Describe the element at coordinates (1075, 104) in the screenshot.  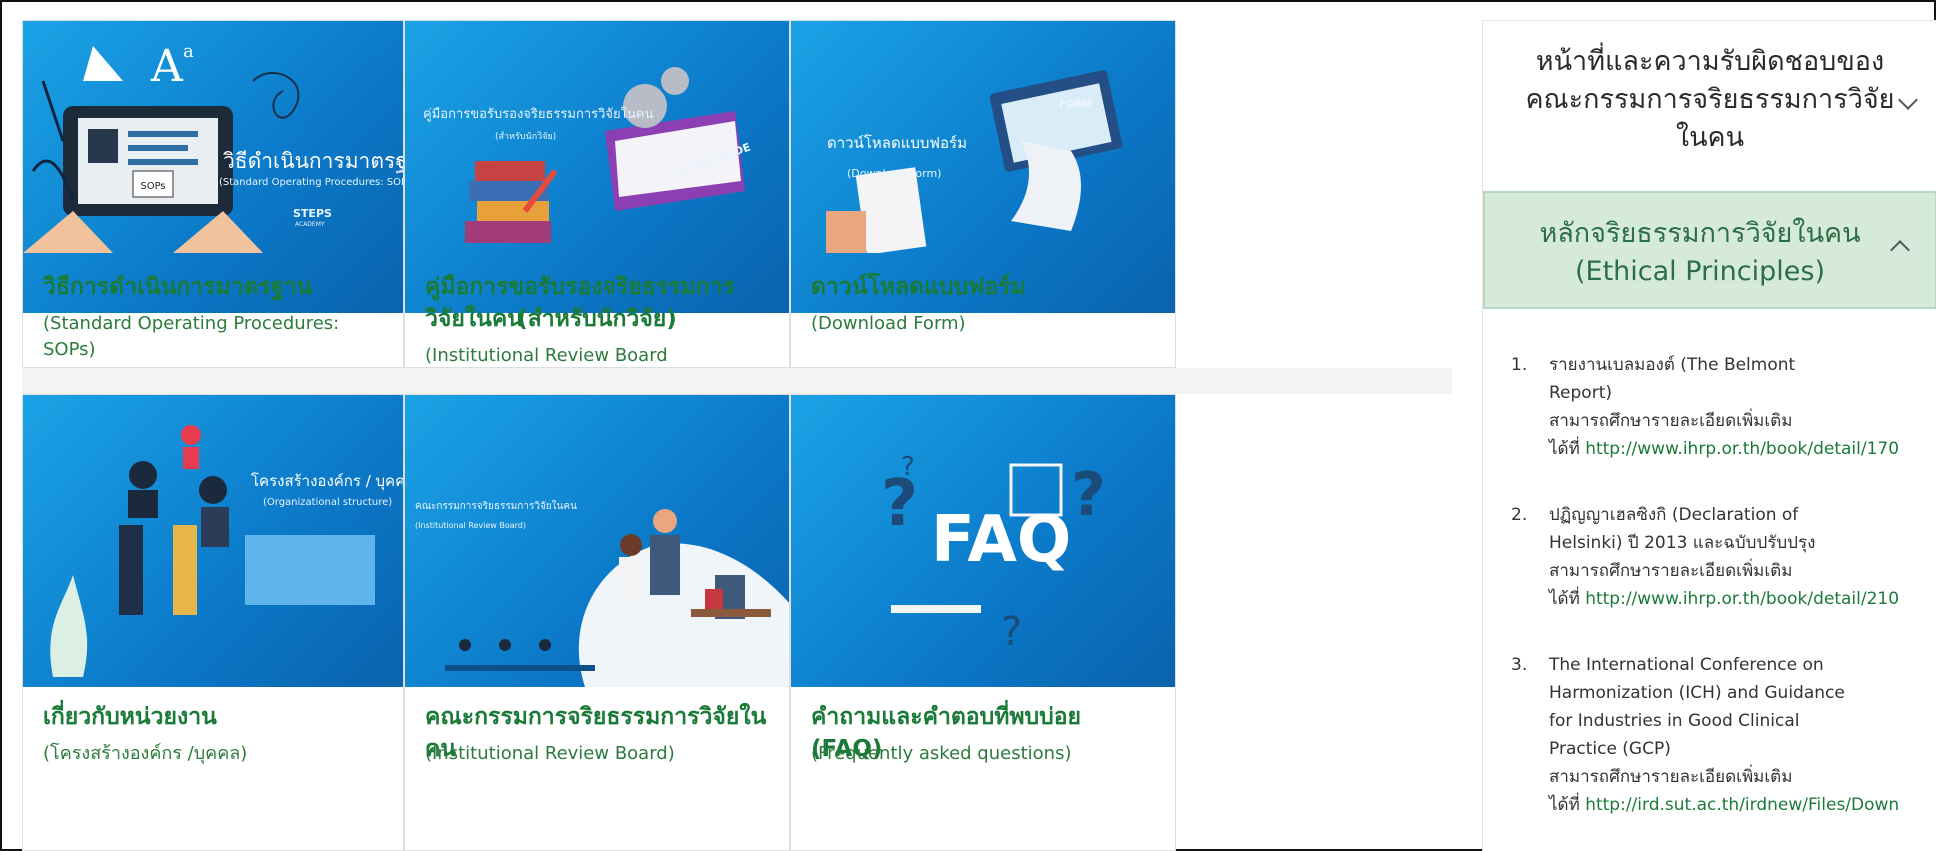
I see `form-badge: FORM` at that location.